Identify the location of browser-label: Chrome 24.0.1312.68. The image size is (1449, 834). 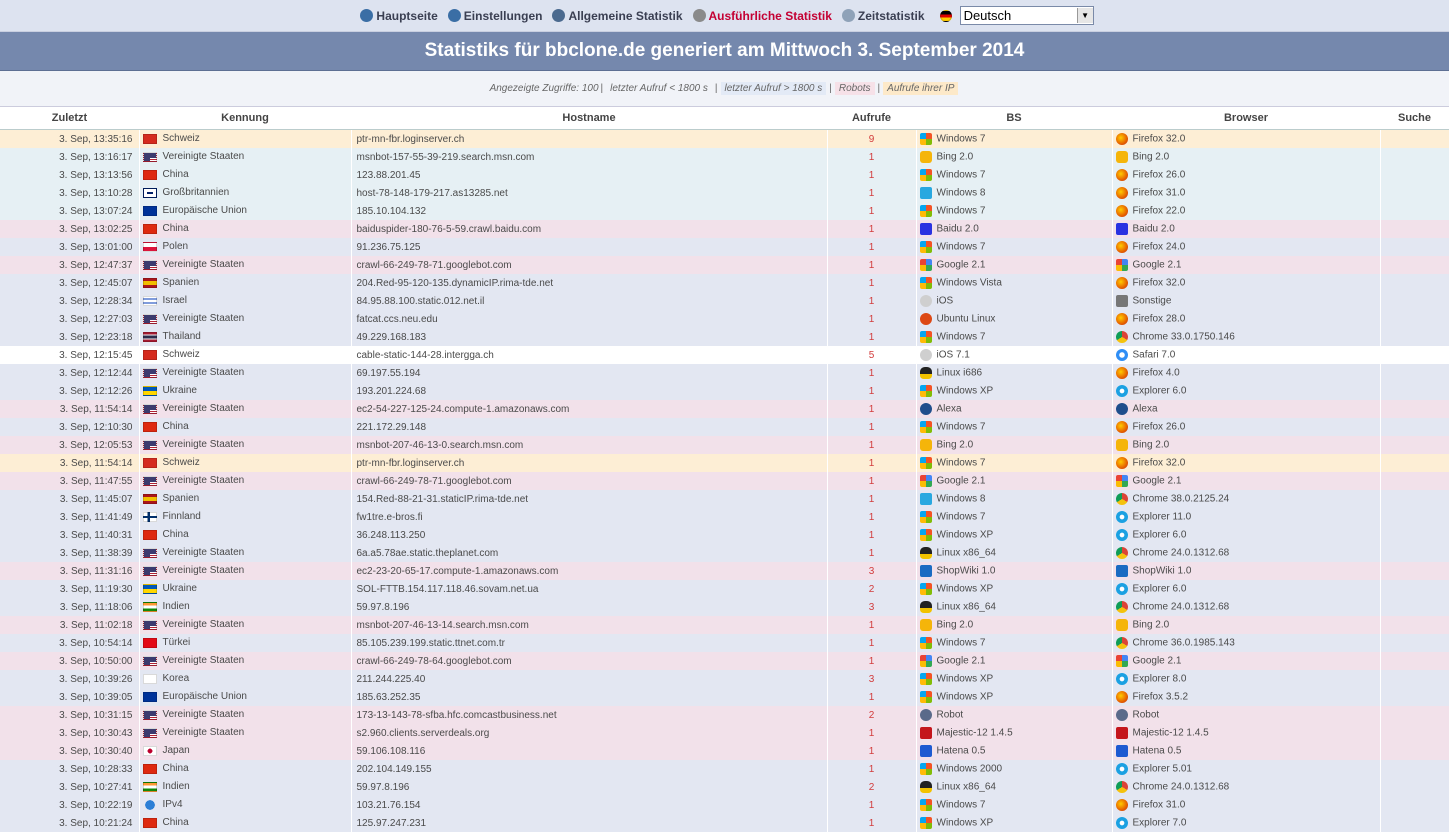
(1181, 607).